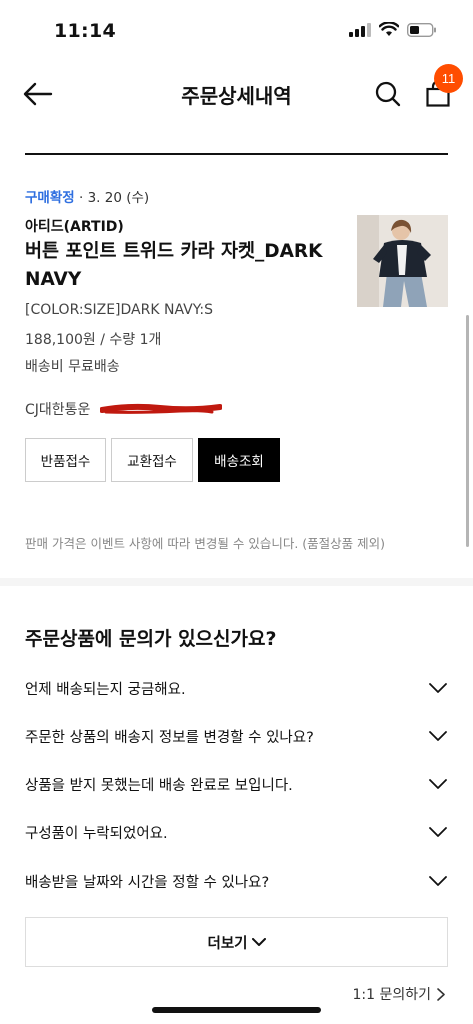 The image size is (473, 1024). What do you see at coordinates (85, 31) in the screenshot?
I see `status-time: 11:14` at bounding box center [85, 31].